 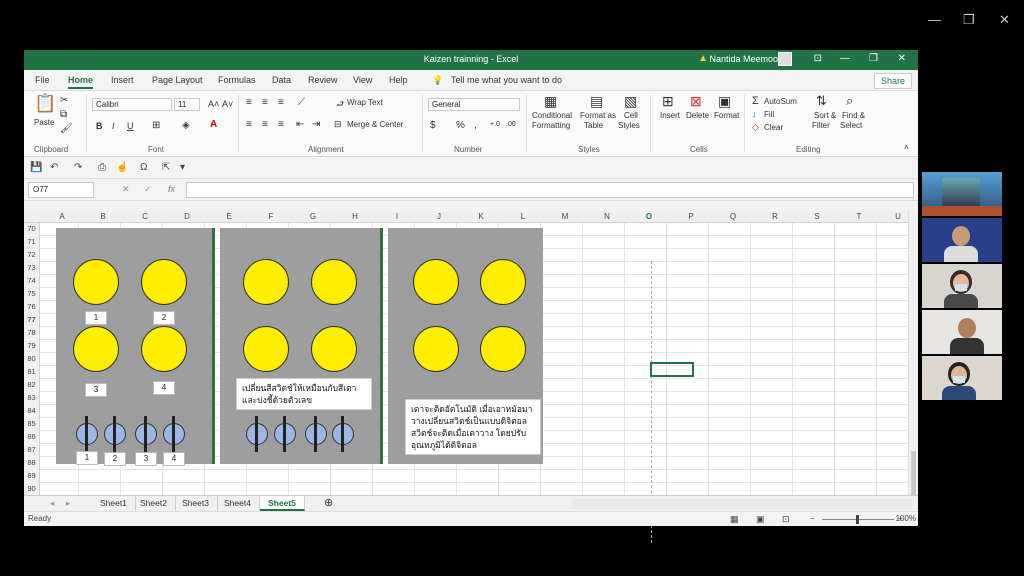 What do you see at coordinates (551, 125) in the screenshot?
I see `conditional-formatting-button-2: Formatting` at bounding box center [551, 125].